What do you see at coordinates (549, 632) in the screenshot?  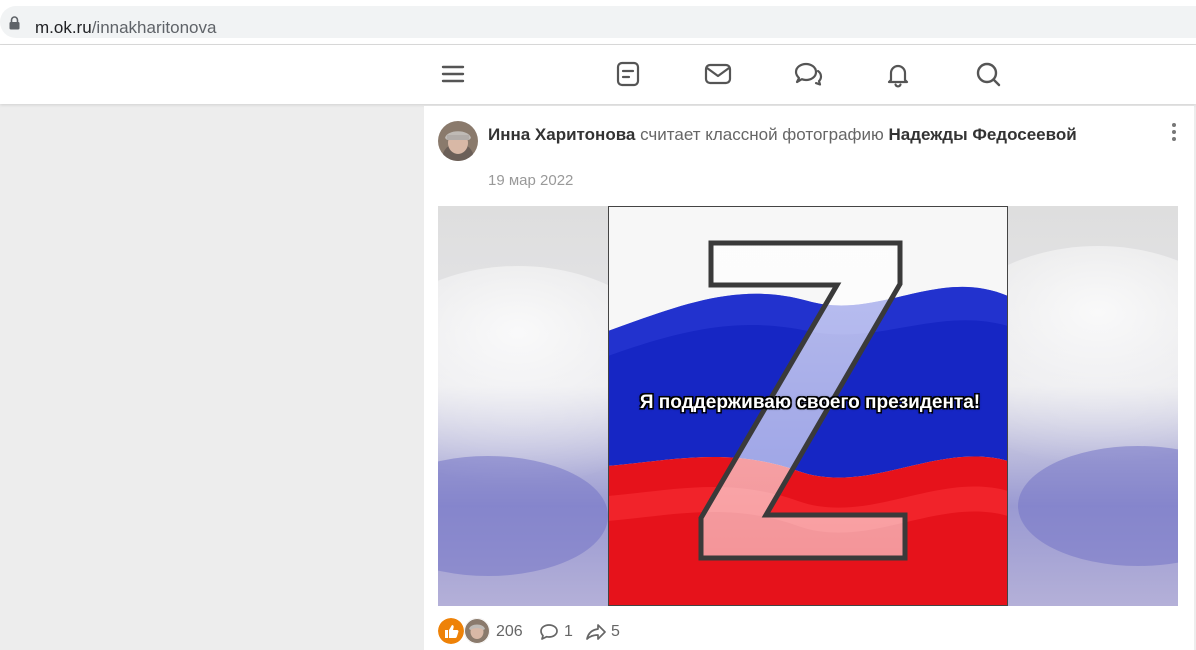 I see `comment-icon` at bounding box center [549, 632].